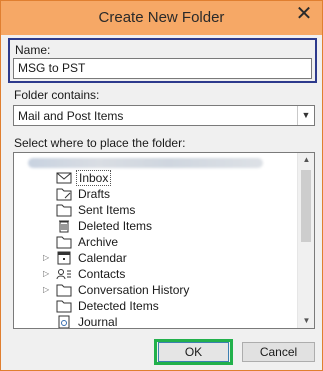 The width and height of the screenshot is (323, 371). I want to click on tree-item-detected-items: Detected Items, so click(156, 306).